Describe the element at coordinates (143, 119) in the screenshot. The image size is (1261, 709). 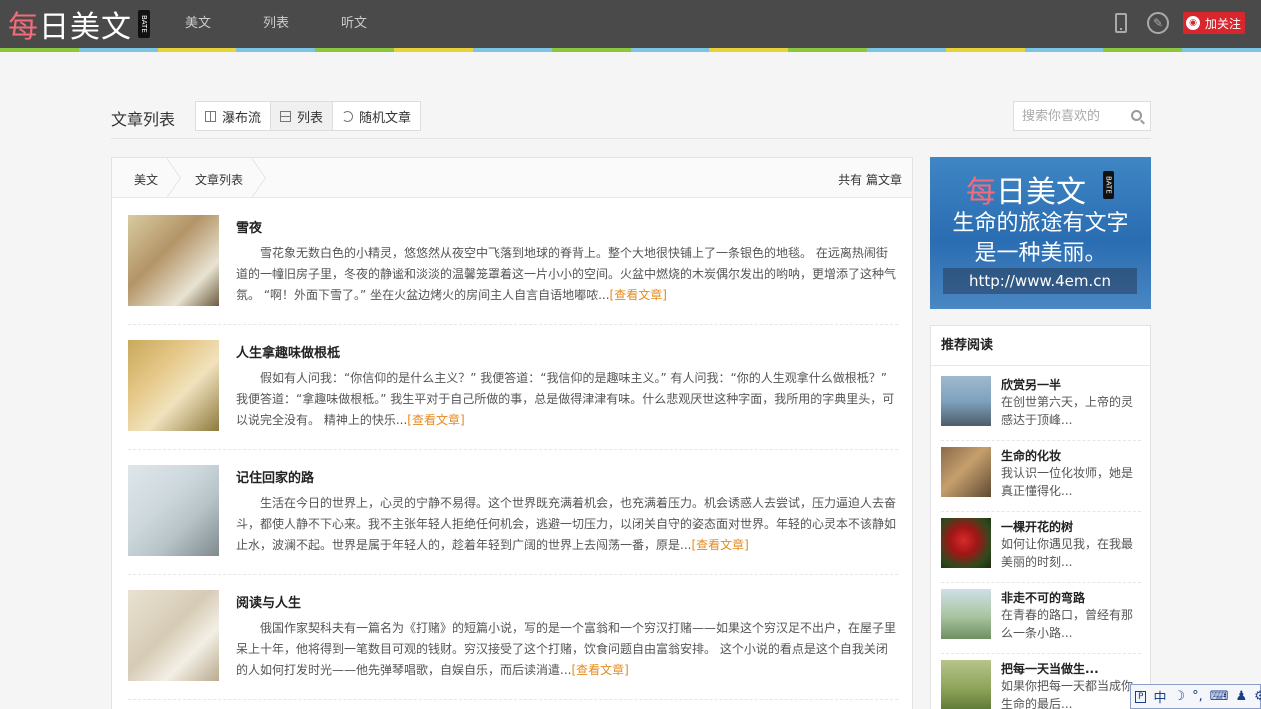
I see `page-title: 文章列表` at that location.